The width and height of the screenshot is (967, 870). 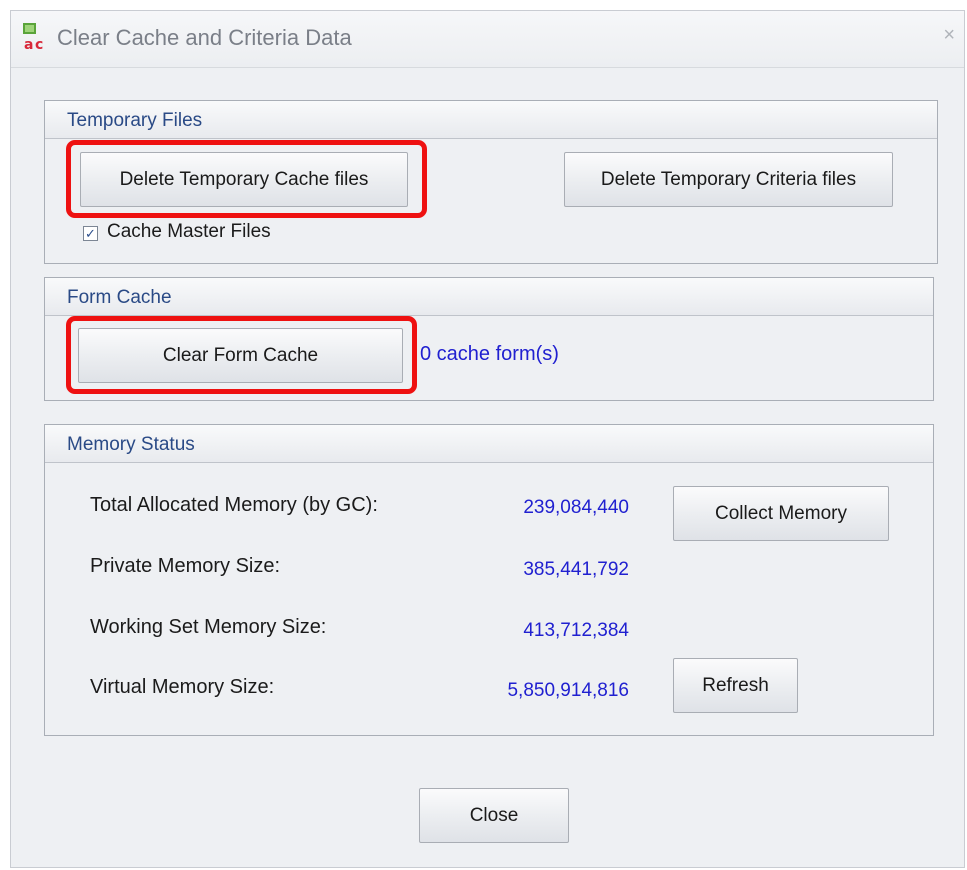 What do you see at coordinates (39, 44) in the screenshot?
I see `svg-text: c` at bounding box center [39, 44].